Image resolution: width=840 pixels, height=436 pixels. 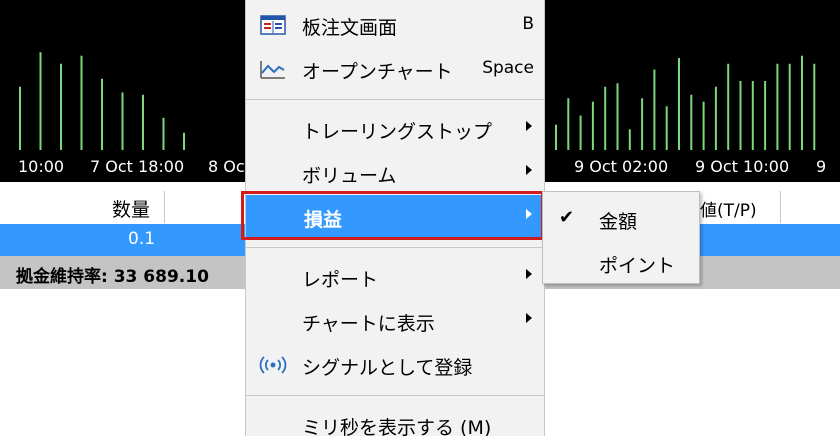 What do you see at coordinates (397, 426) in the screenshot?
I see `menu-item-label: ミリ秒を表示する (M)` at bounding box center [397, 426].